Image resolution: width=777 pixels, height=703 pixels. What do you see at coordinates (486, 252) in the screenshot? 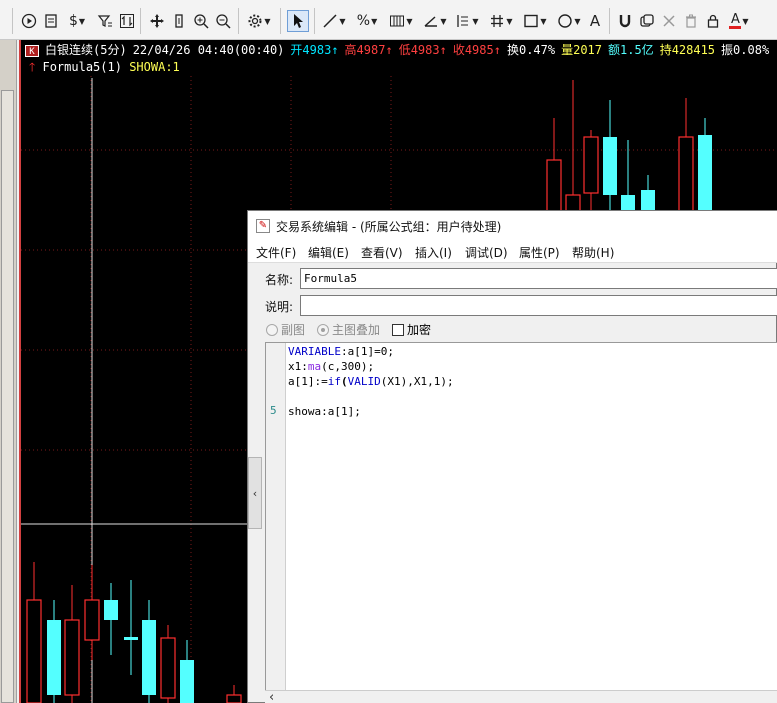
I see `menu-debug: 调试(D)` at bounding box center [486, 252].